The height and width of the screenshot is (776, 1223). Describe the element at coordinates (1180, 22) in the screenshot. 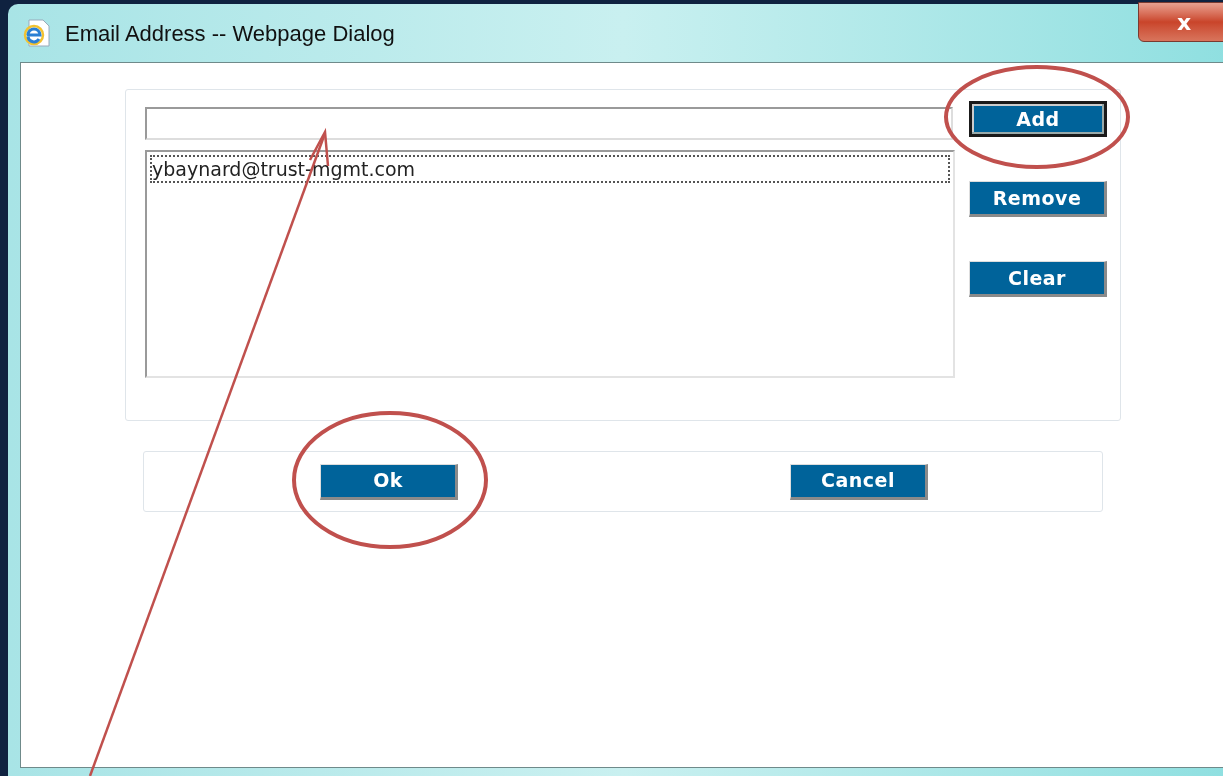

I see `close-button: x` at that location.